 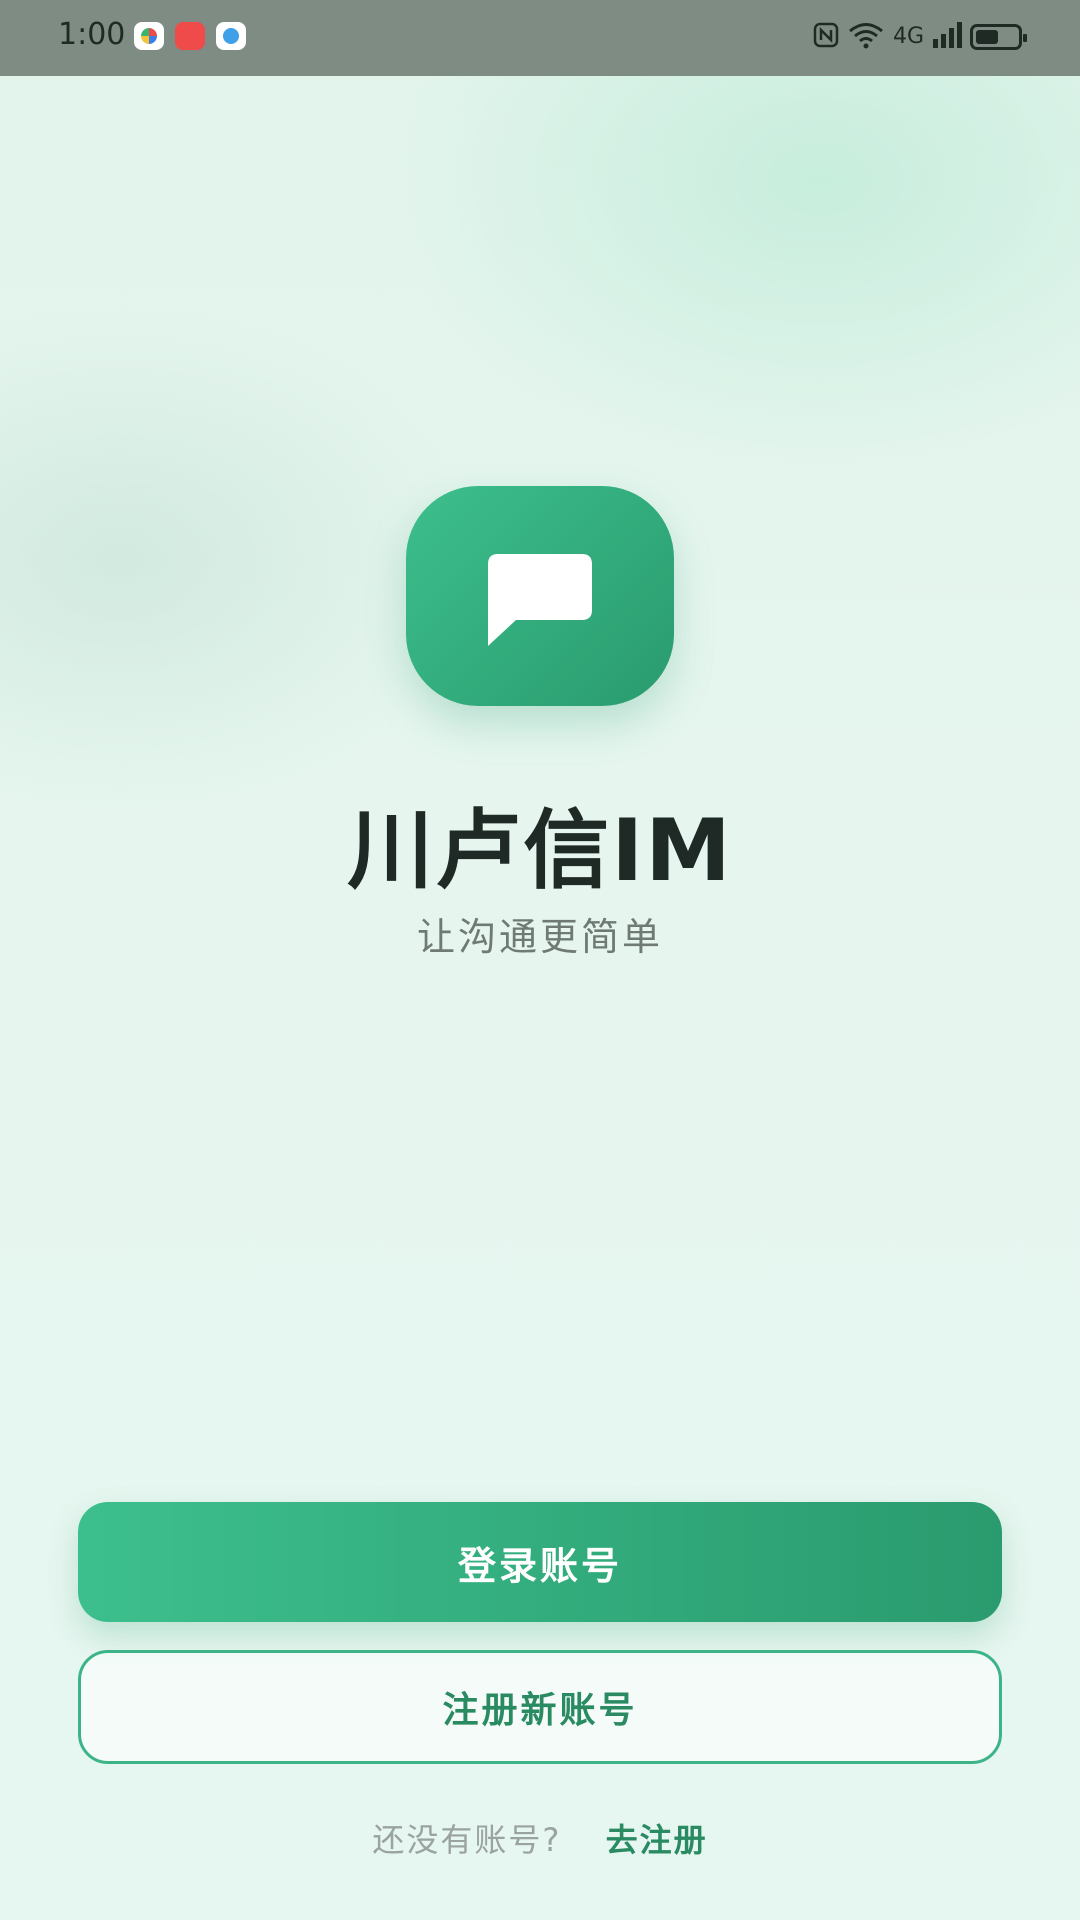 What do you see at coordinates (908, 36) in the screenshot?
I see `network-type-label: 4G` at bounding box center [908, 36].